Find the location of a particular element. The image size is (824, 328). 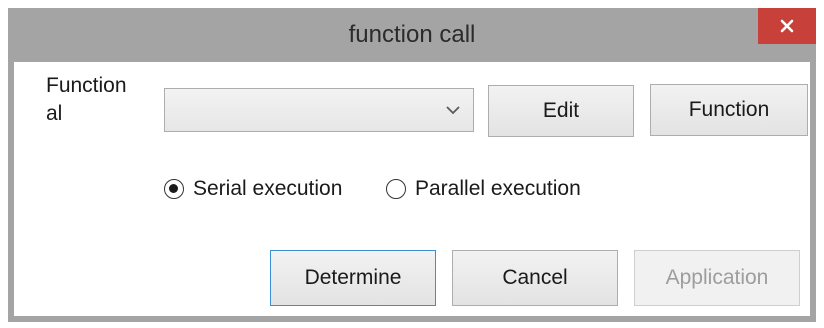

radio-parallel-execution: Parallel execution is located at coordinates (483, 189).